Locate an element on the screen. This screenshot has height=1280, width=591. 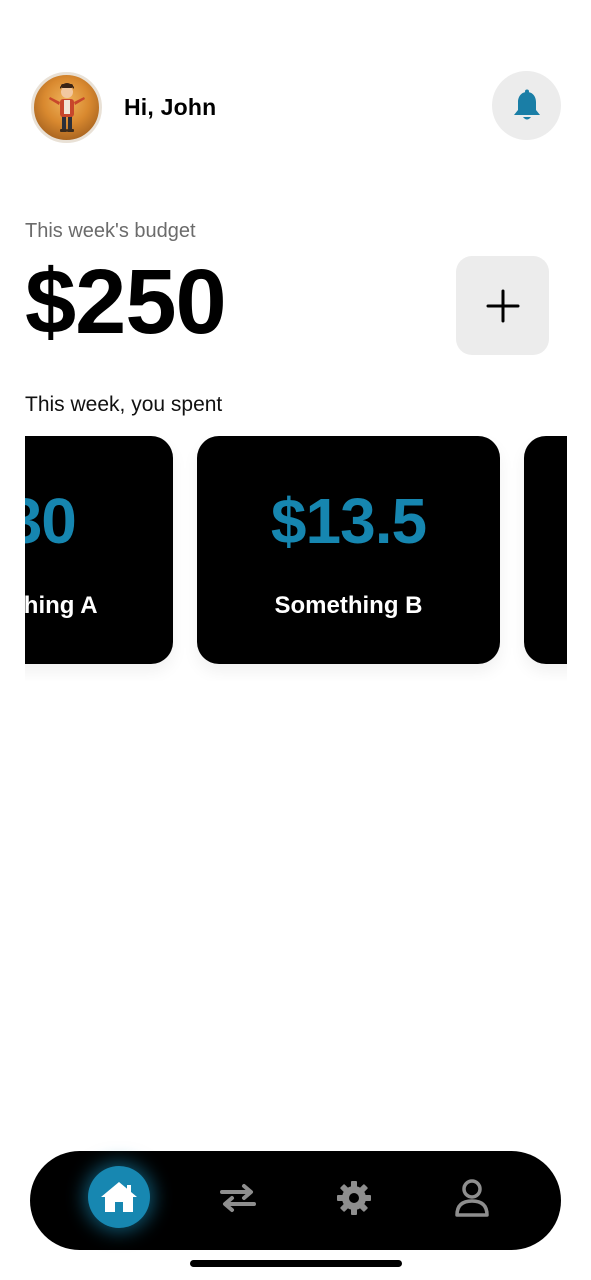
spending-card-amount: $30 is located at coordinates (51, 521).